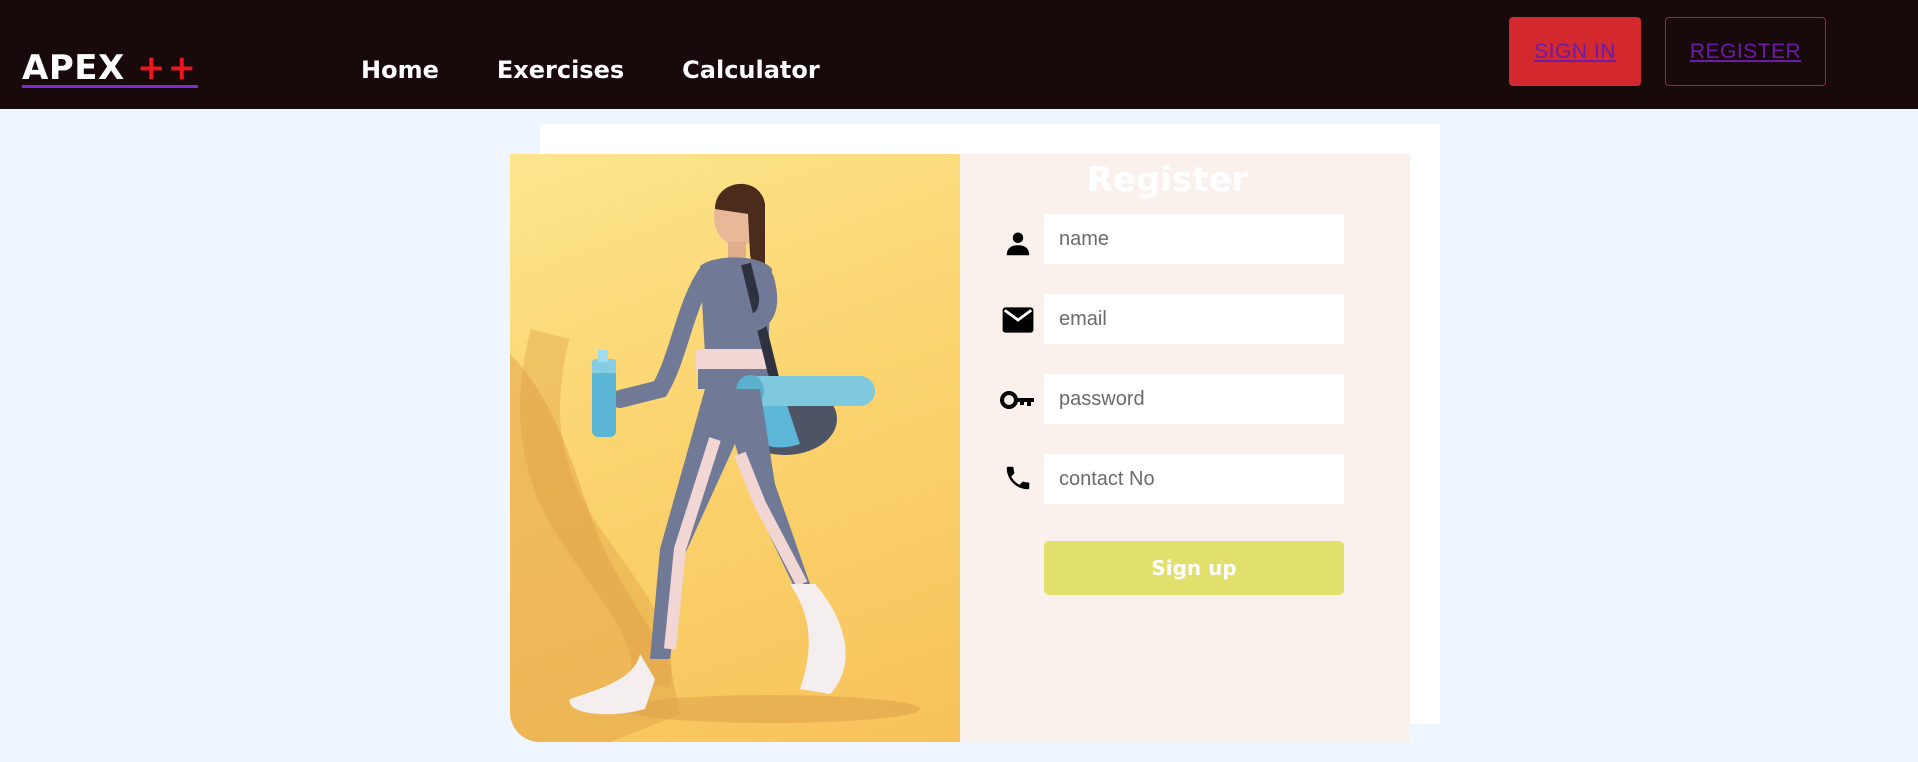  Describe the element at coordinates (1018, 244) in the screenshot. I see `person-icon` at that location.